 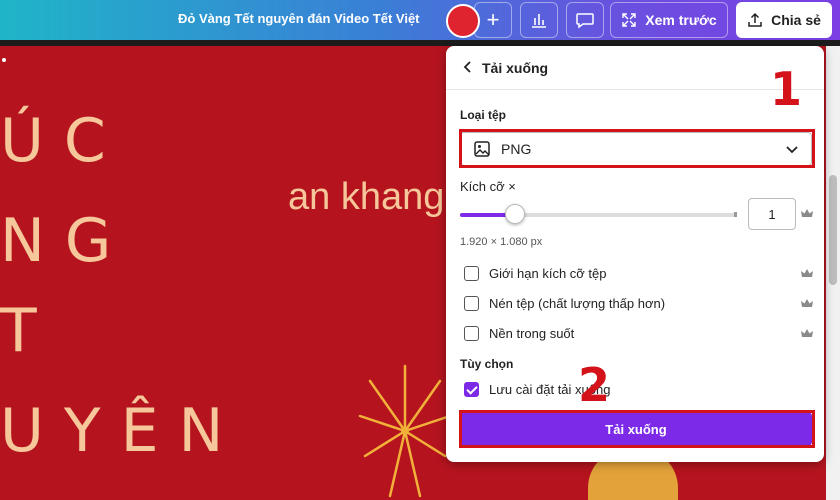 What do you see at coordinates (772, 214) in the screenshot?
I see `size-input: 1` at bounding box center [772, 214].